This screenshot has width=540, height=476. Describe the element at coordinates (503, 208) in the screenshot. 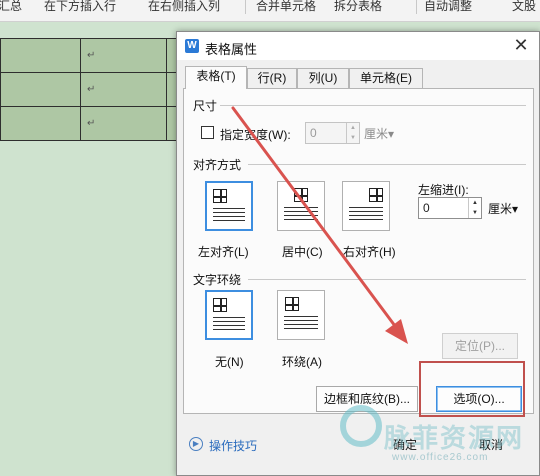

I see `indent-unit-dropdown: 厘米▾` at that location.